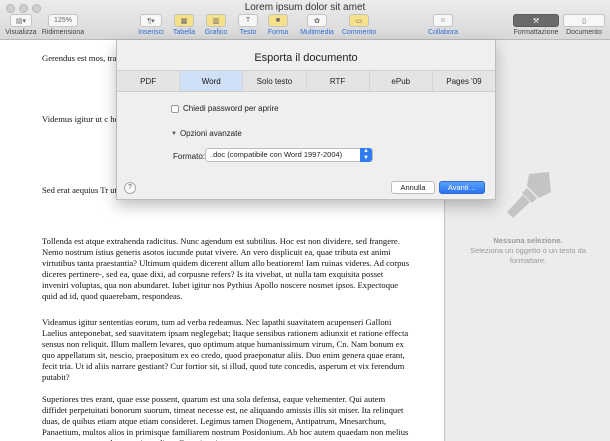 This screenshot has height=441, width=610. I want to click on chart-label: Grafico, so click(216, 32).